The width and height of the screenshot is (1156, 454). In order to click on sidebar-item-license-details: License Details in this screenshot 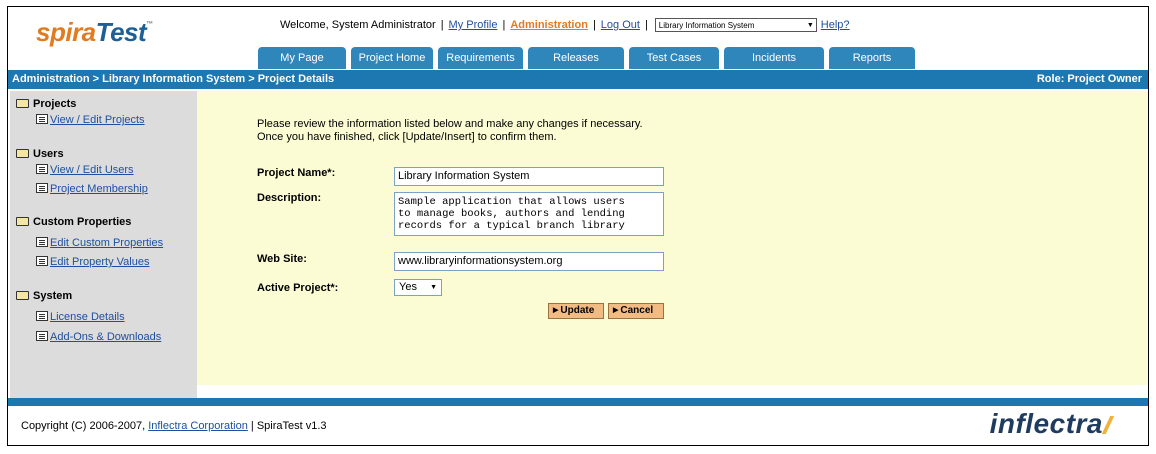, I will do `click(80, 317)`.